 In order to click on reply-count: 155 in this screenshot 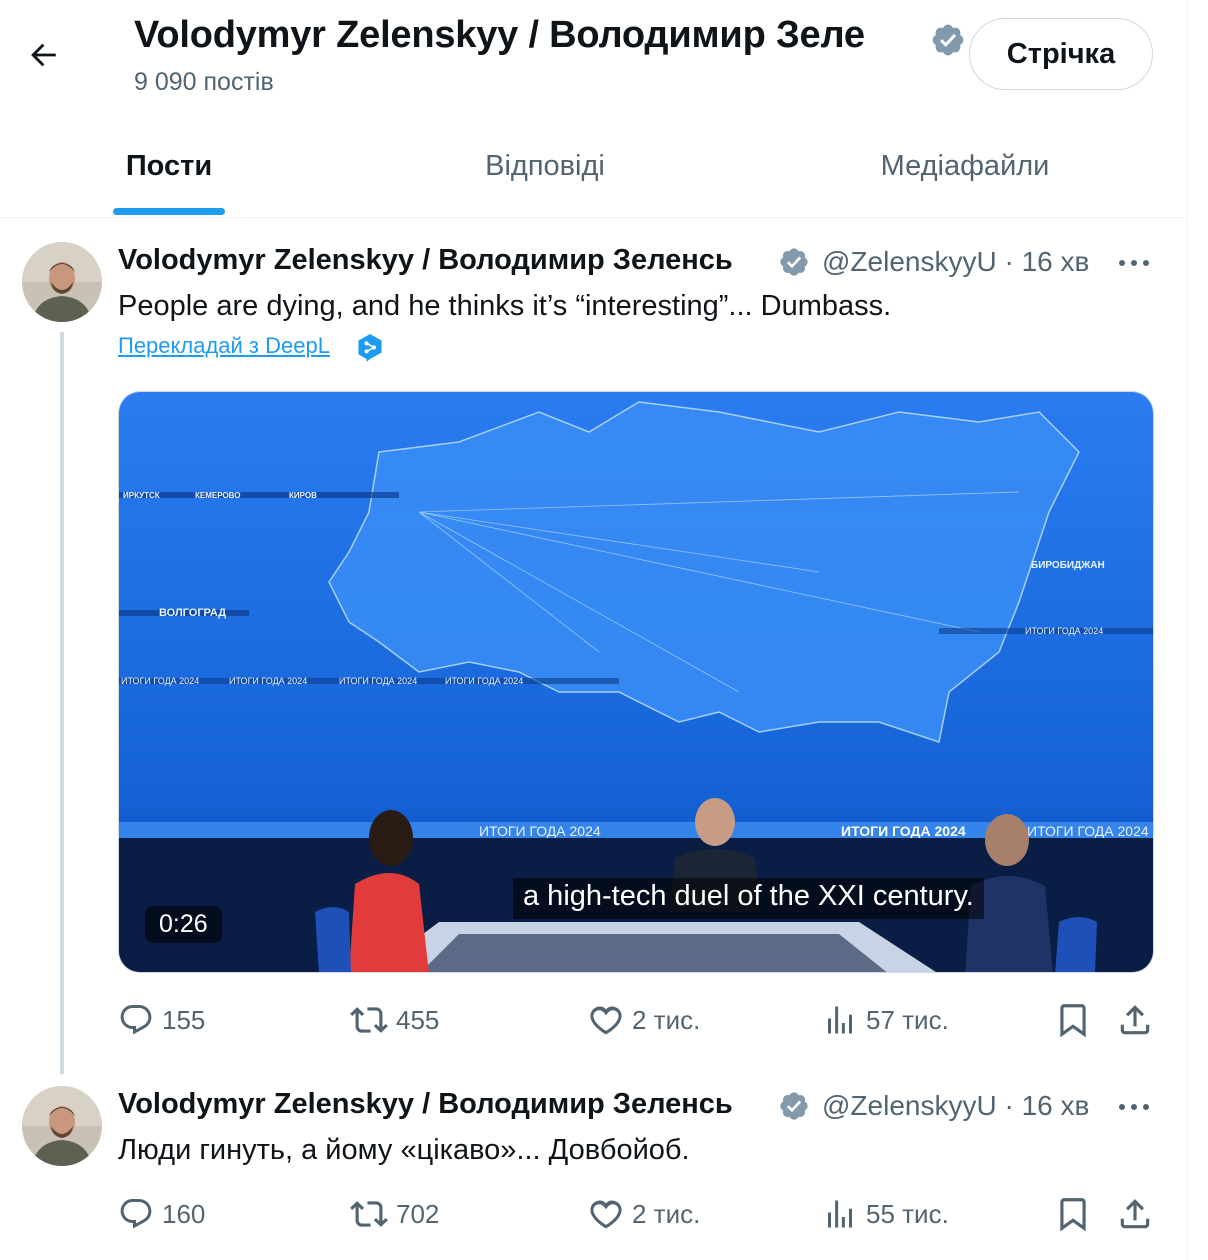, I will do `click(184, 1019)`.